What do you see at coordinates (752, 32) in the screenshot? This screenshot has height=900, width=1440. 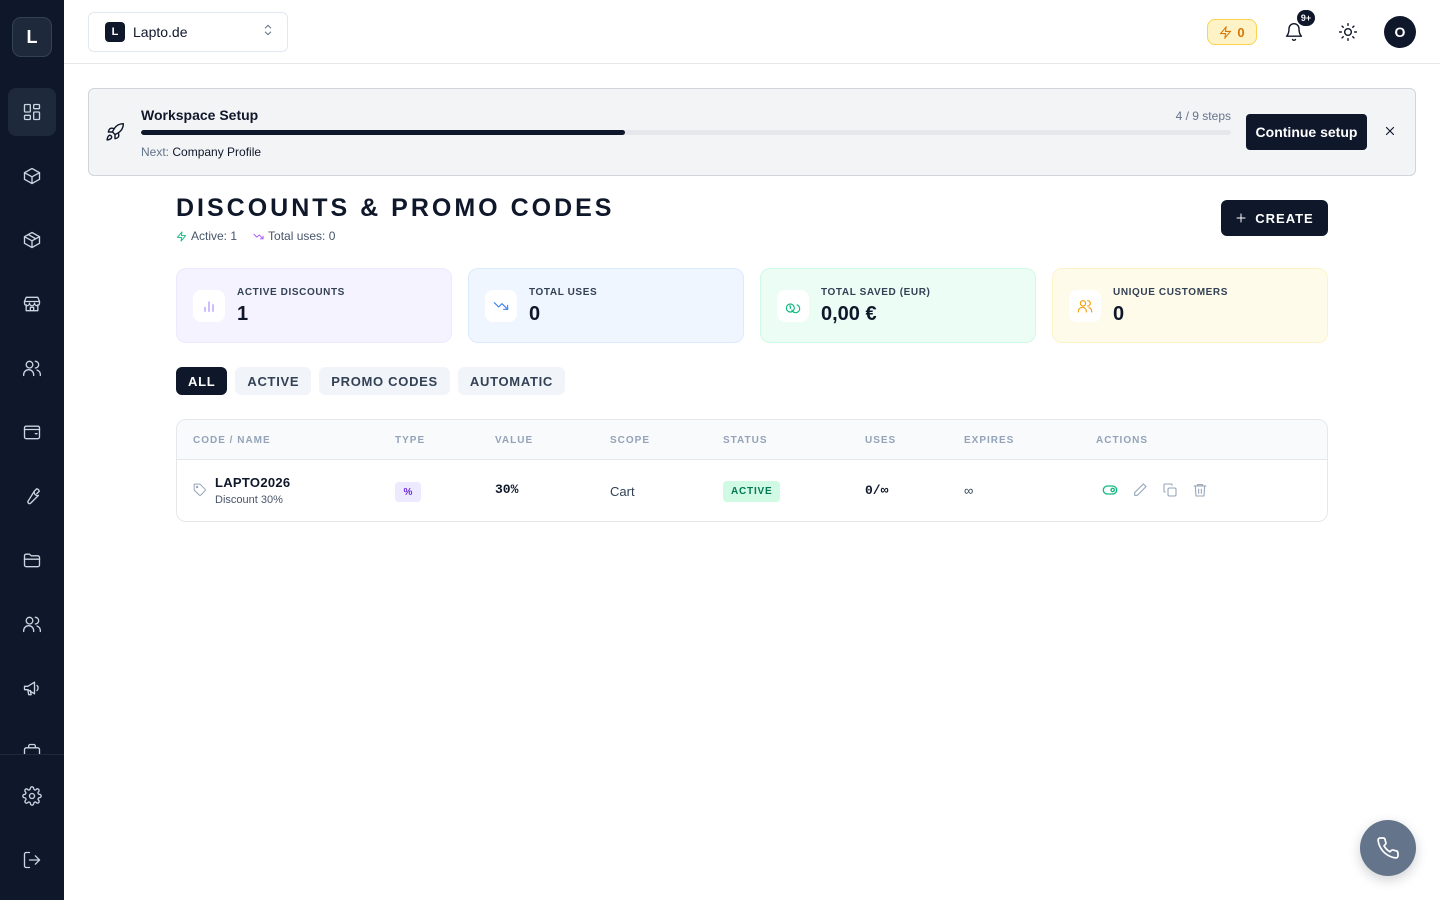 I see `topbar: L Lapto.de 0 9+ O` at bounding box center [752, 32].